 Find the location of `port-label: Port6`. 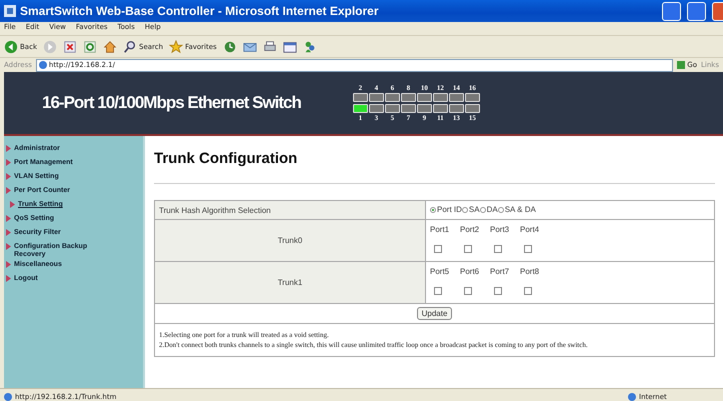

port-label: Port6 is located at coordinates (470, 272).